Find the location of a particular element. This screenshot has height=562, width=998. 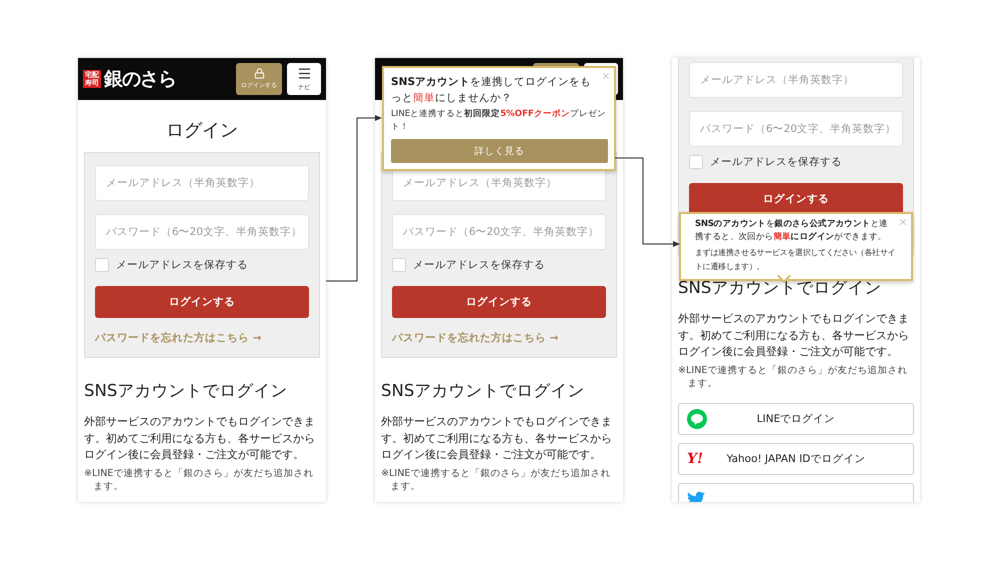

logo: 銀のさら is located at coordinates (140, 79).